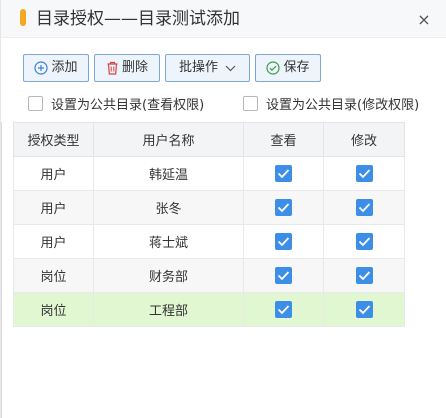 The width and height of the screenshot is (446, 418). I want to click on delete-button-label: 删除, so click(134, 67).